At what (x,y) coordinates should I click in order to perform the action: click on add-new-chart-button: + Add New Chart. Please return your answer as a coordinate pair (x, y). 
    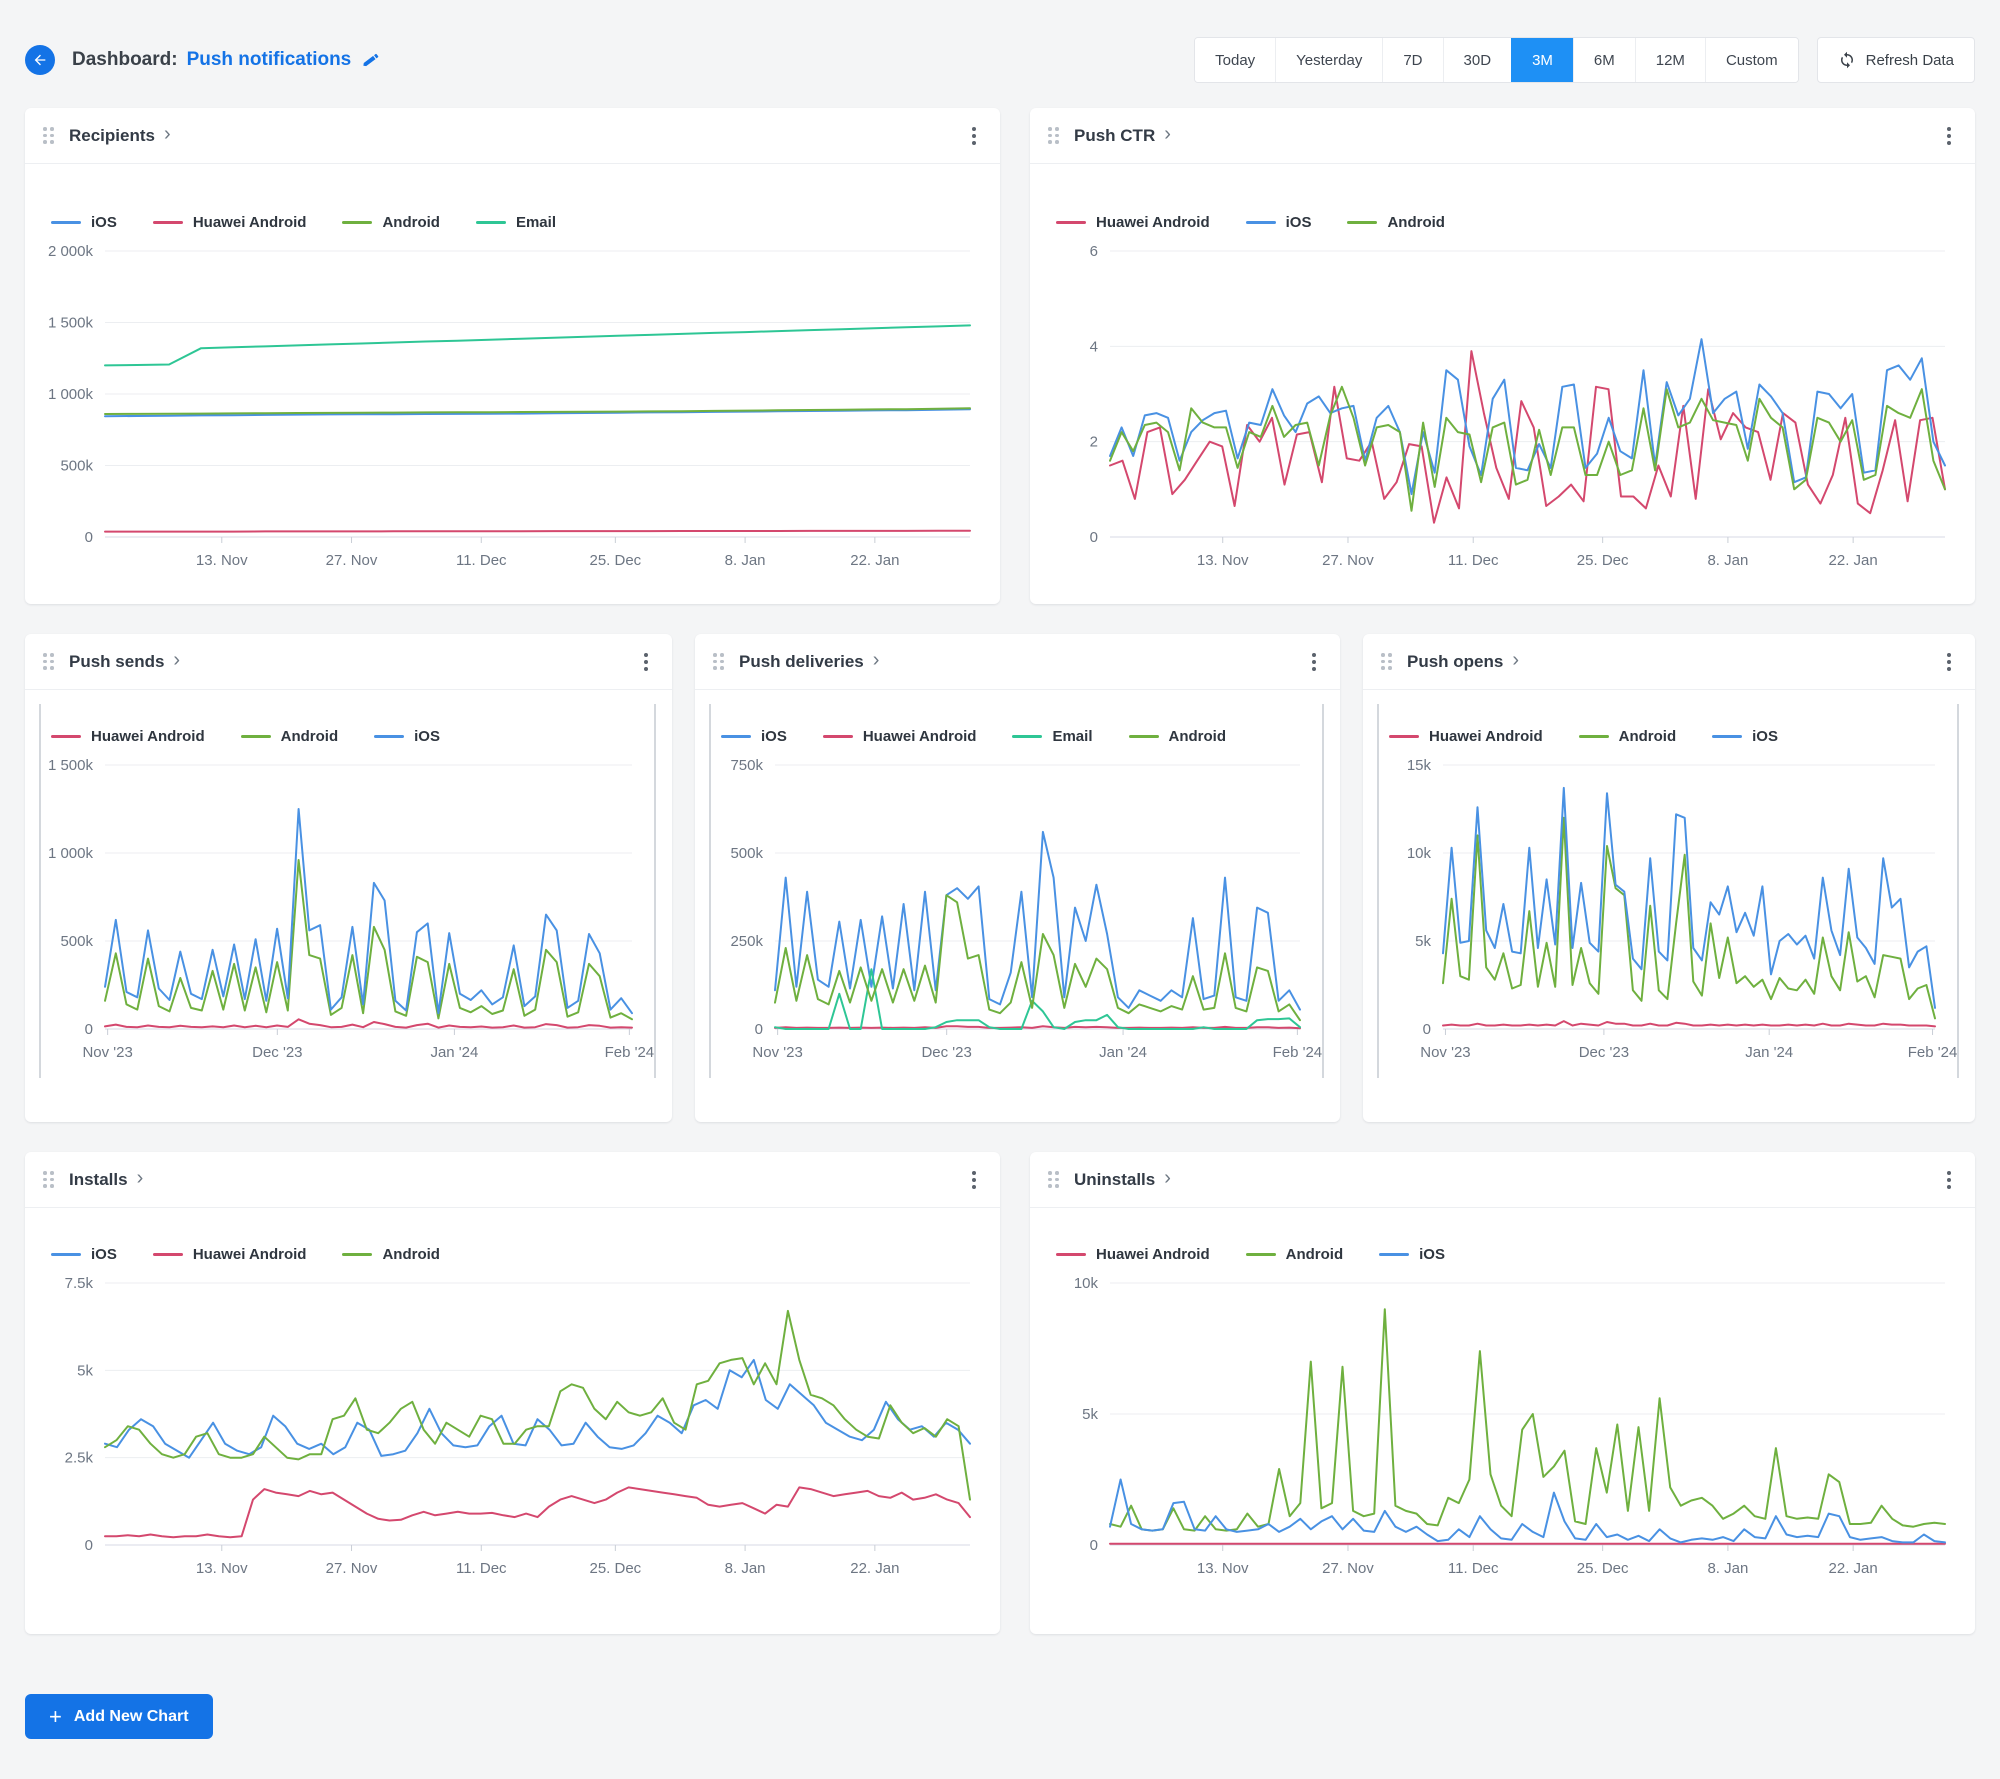
    Looking at the image, I should click on (119, 1716).